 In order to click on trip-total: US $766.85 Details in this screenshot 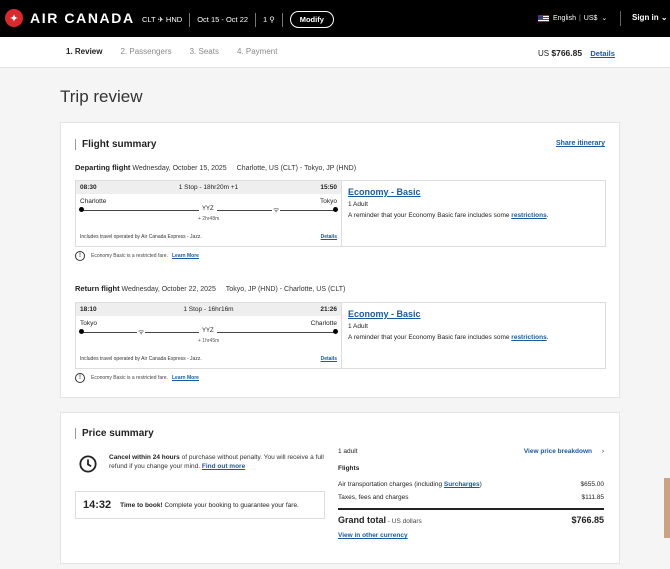, I will do `click(576, 53)`.